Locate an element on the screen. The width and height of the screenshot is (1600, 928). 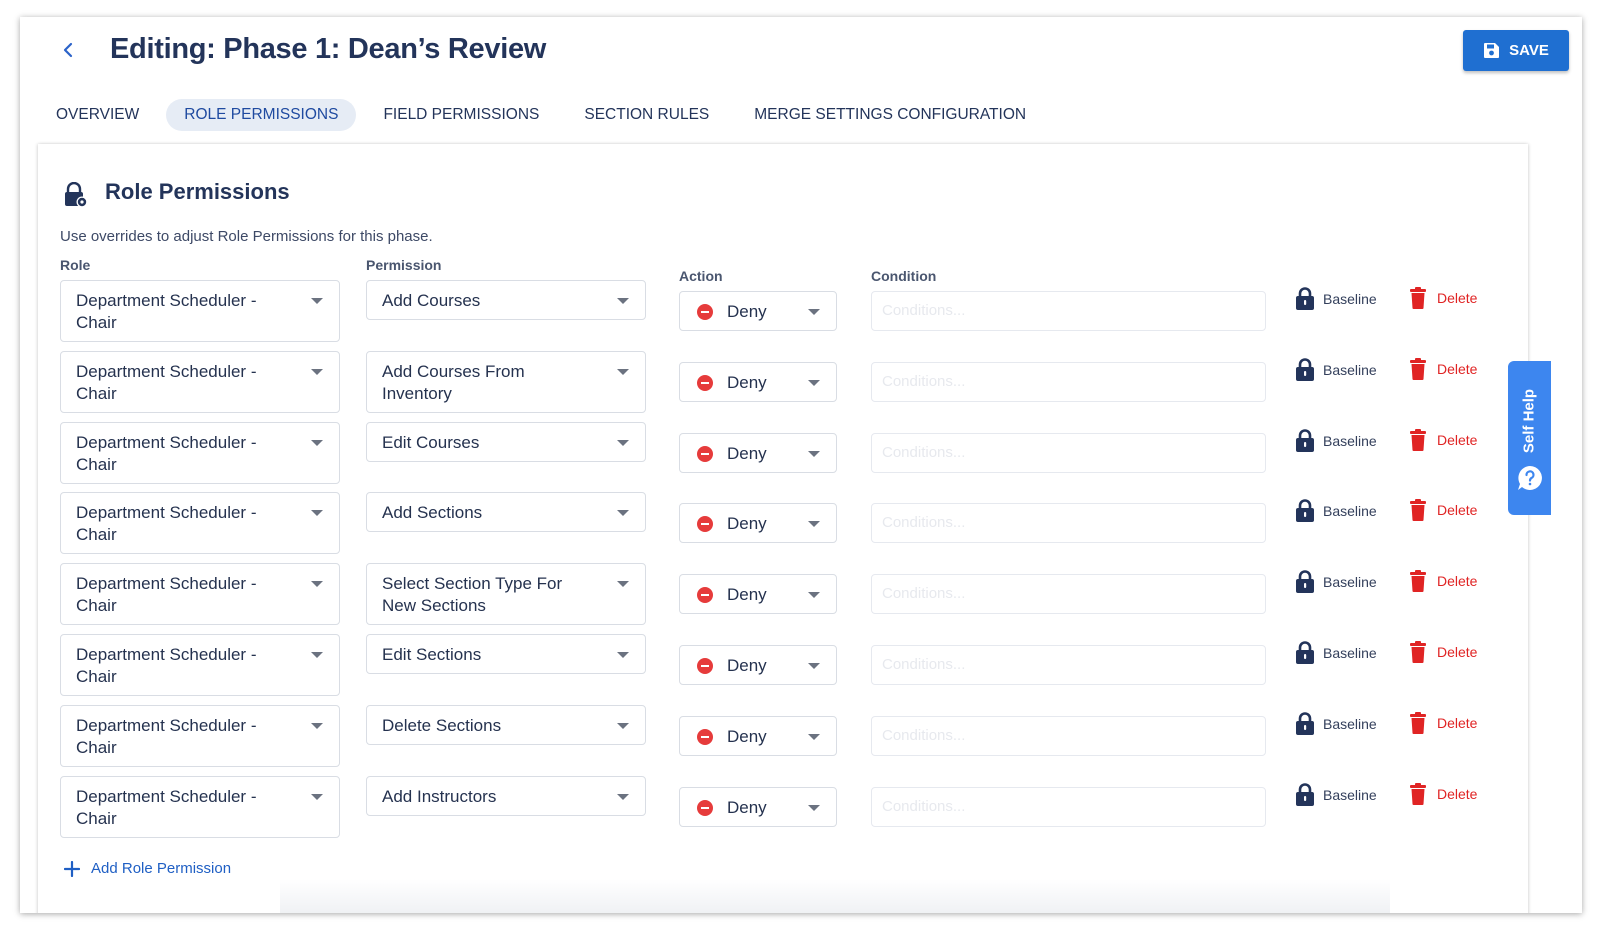
permission-column-header: Permission is located at coordinates (404, 265).